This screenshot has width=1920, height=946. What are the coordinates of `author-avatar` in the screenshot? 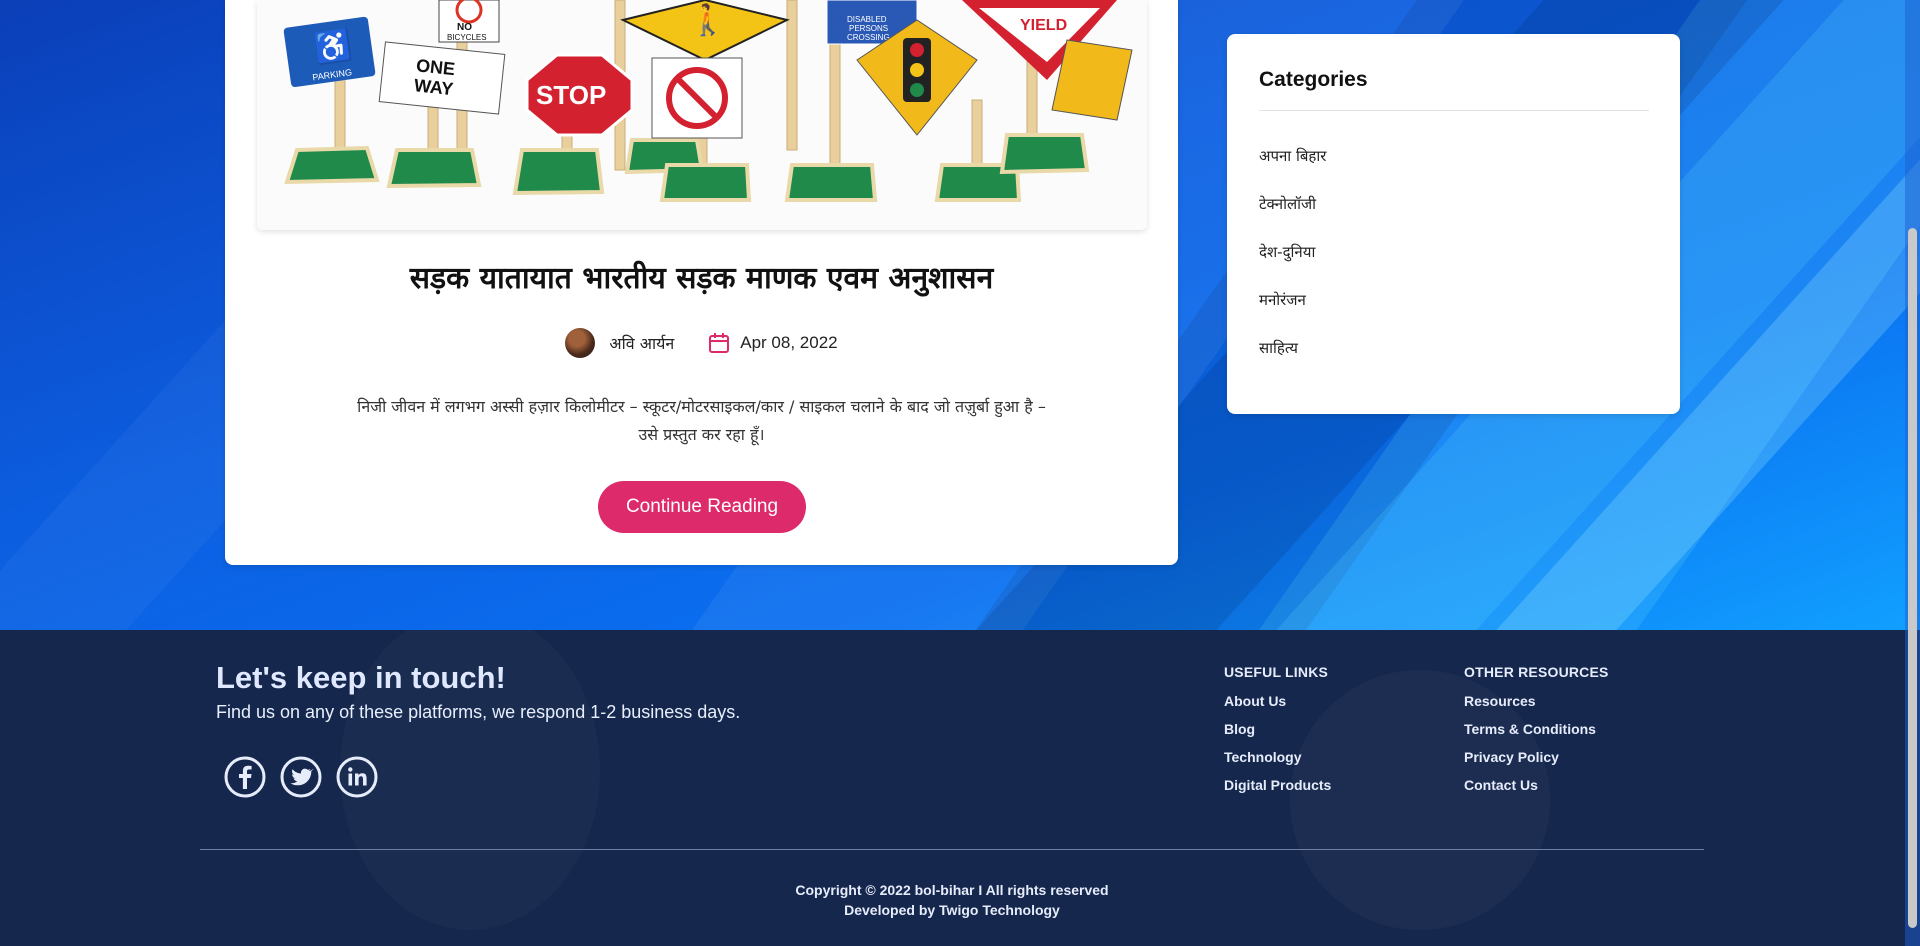 It's located at (580, 343).